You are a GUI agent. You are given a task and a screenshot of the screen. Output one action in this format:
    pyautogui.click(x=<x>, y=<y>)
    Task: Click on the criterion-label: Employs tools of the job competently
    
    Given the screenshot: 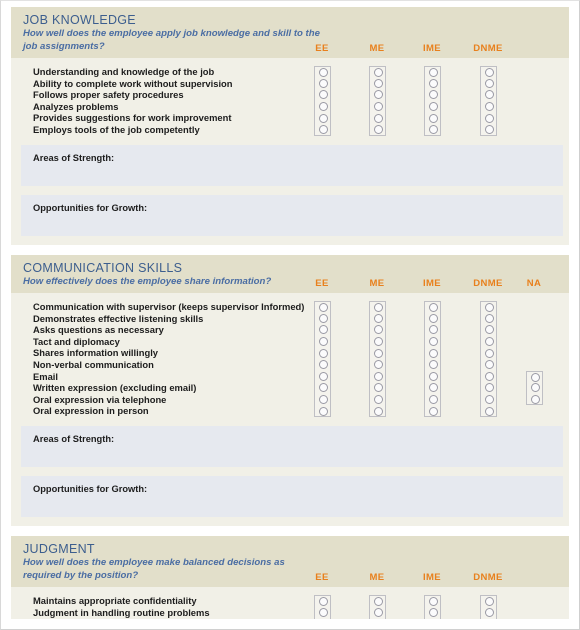 What is the action you would take?
    pyautogui.click(x=116, y=129)
    